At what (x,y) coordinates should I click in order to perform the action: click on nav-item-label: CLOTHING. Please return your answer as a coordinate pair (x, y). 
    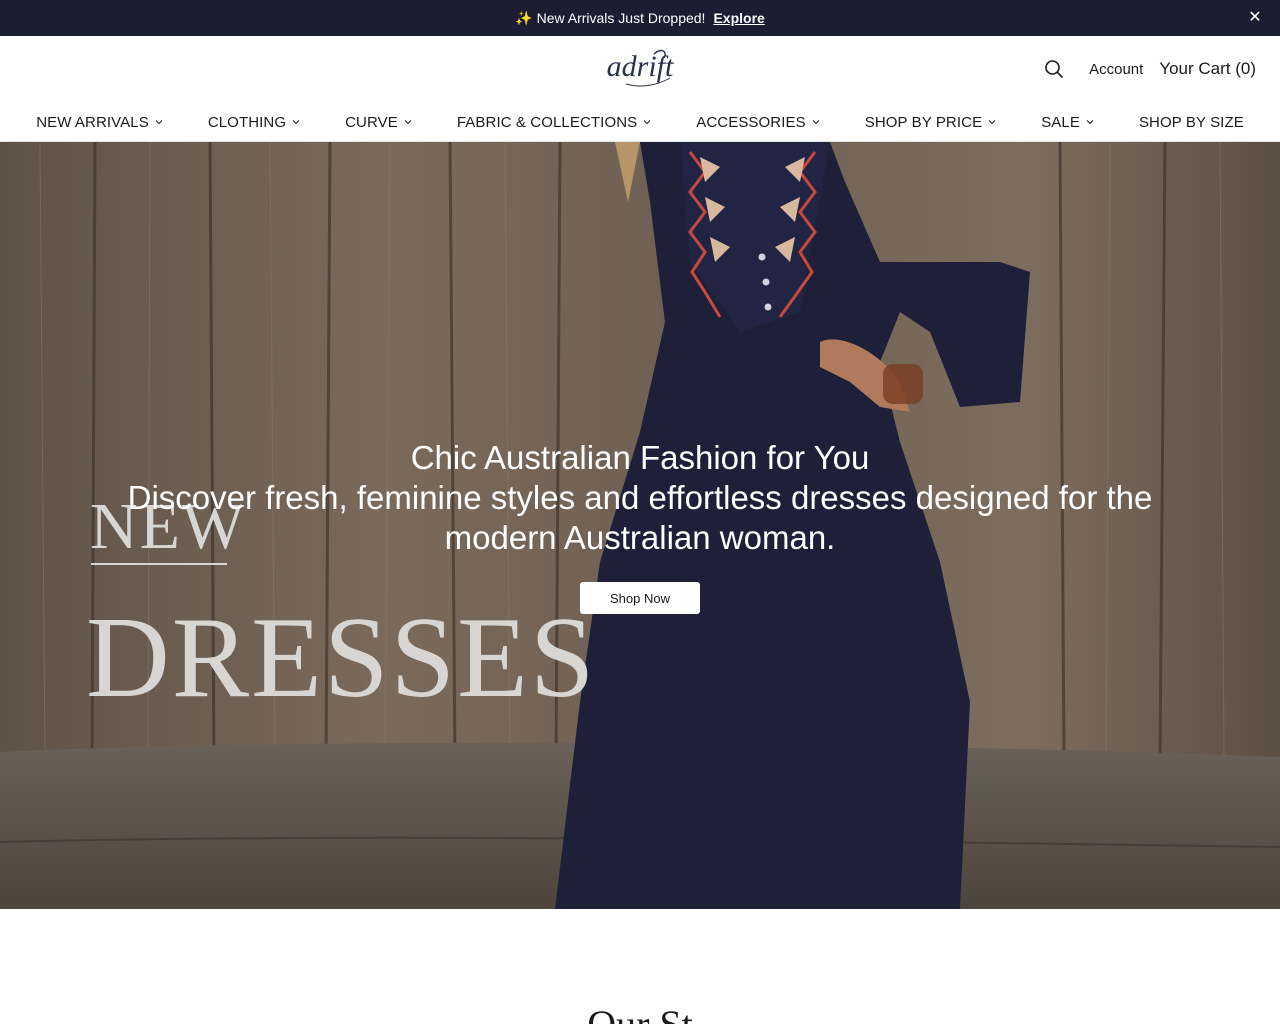
    Looking at the image, I should click on (247, 122).